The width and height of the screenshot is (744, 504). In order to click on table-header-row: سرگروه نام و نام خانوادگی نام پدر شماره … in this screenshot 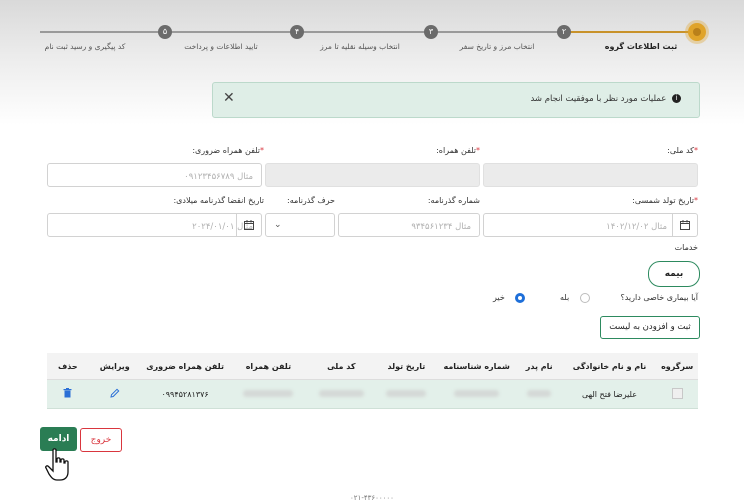, I will do `click(372, 366)`.